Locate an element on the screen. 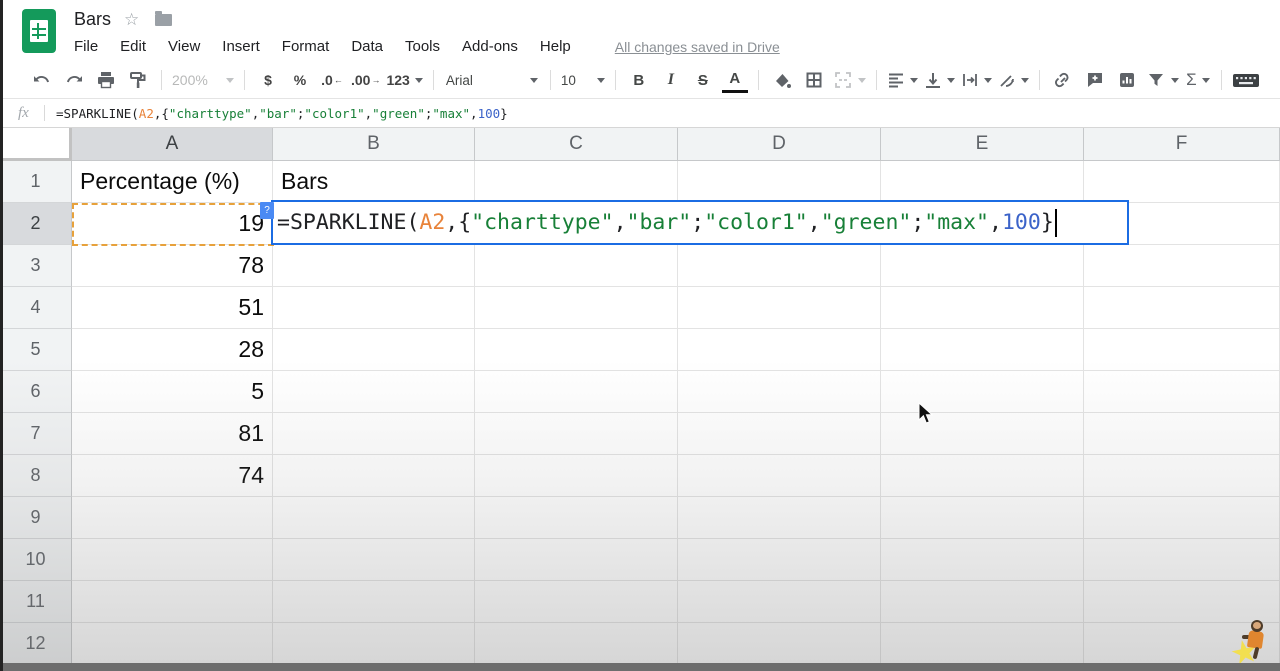 This screenshot has width=1280, height=671. cell-a7: 81 is located at coordinates (172, 434).